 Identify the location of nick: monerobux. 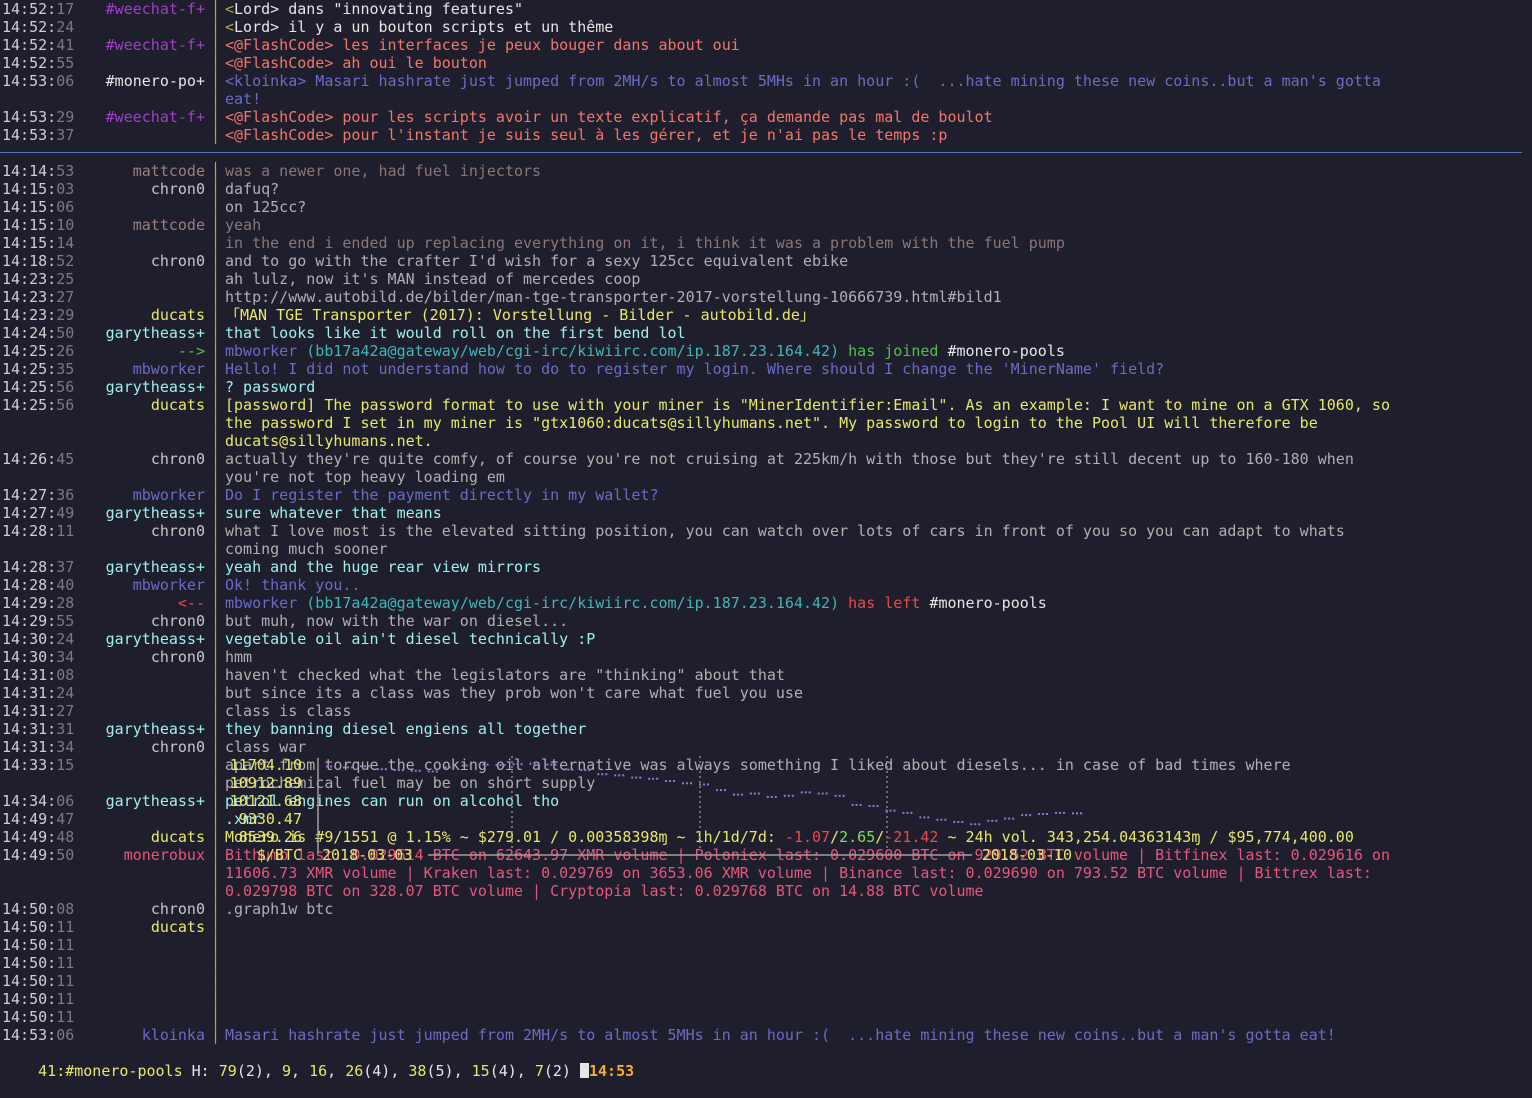
(148, 855).